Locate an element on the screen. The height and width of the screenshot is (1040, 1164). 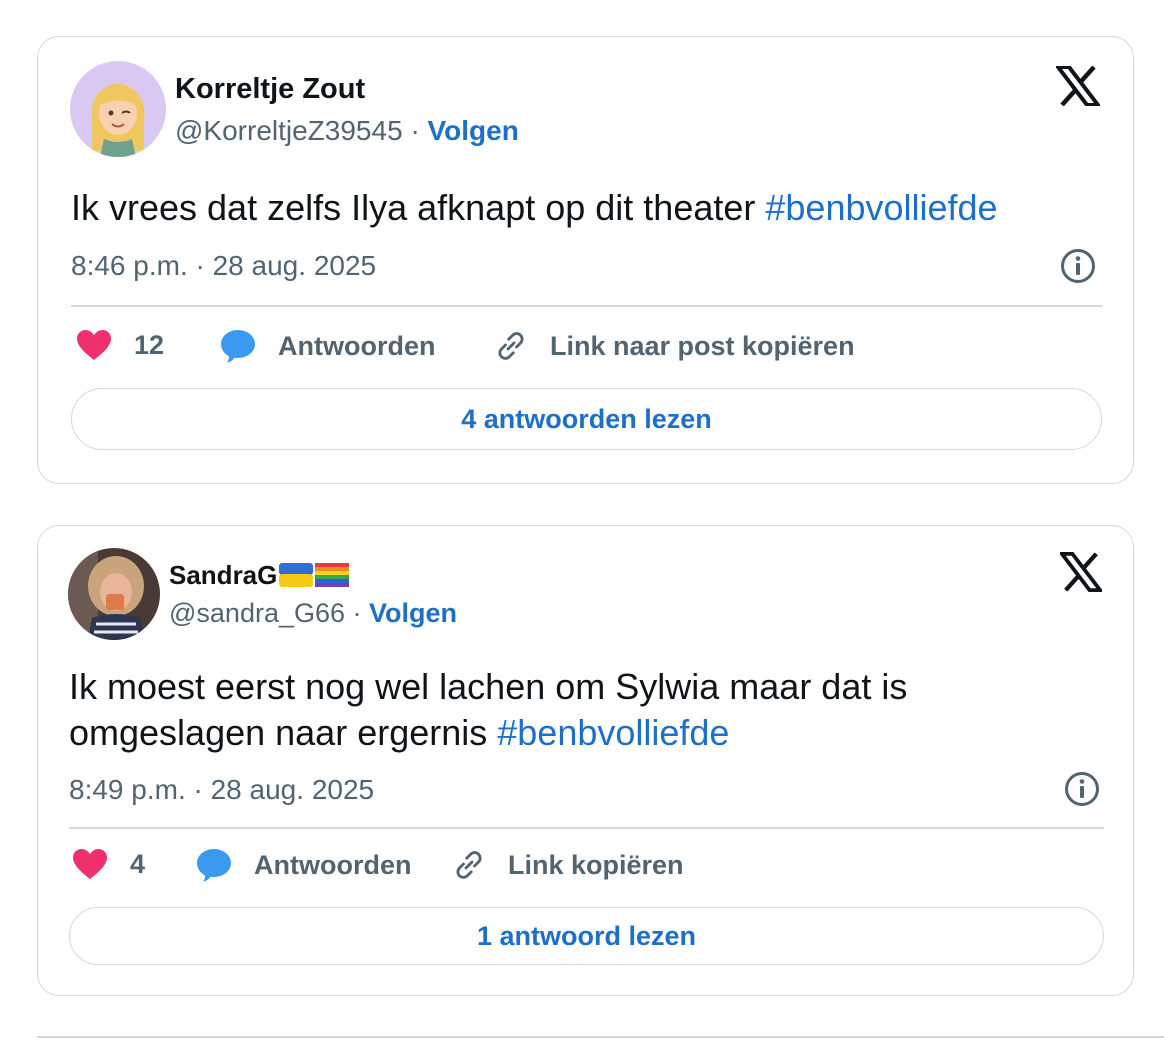
author-name: Korreltje Zout is located at coordinates (270, 89).